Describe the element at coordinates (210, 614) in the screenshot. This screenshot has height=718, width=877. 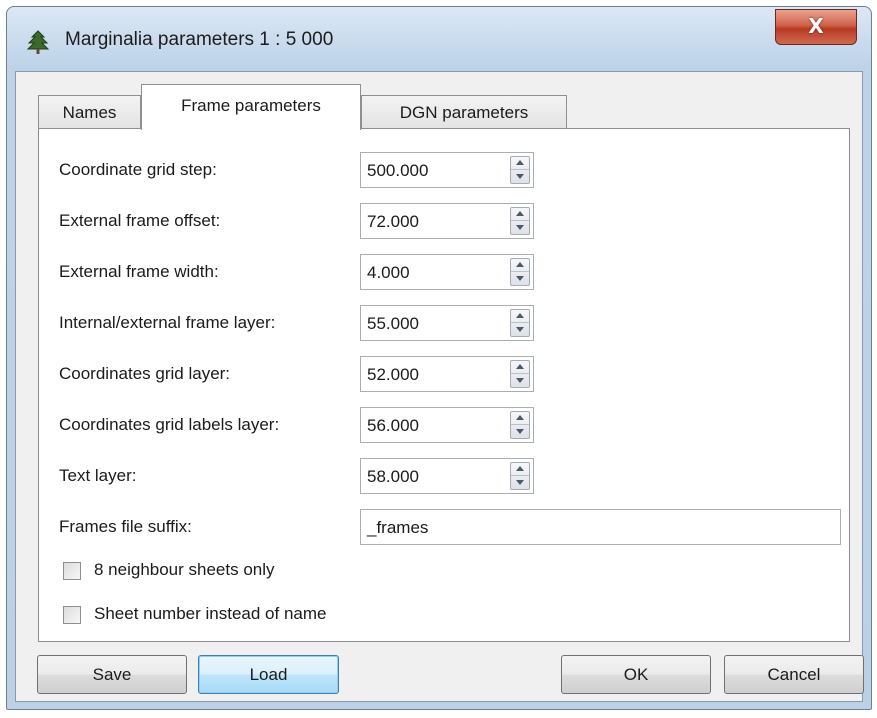
I see `sheet-number-label: Sheet number instead of name` at that location.